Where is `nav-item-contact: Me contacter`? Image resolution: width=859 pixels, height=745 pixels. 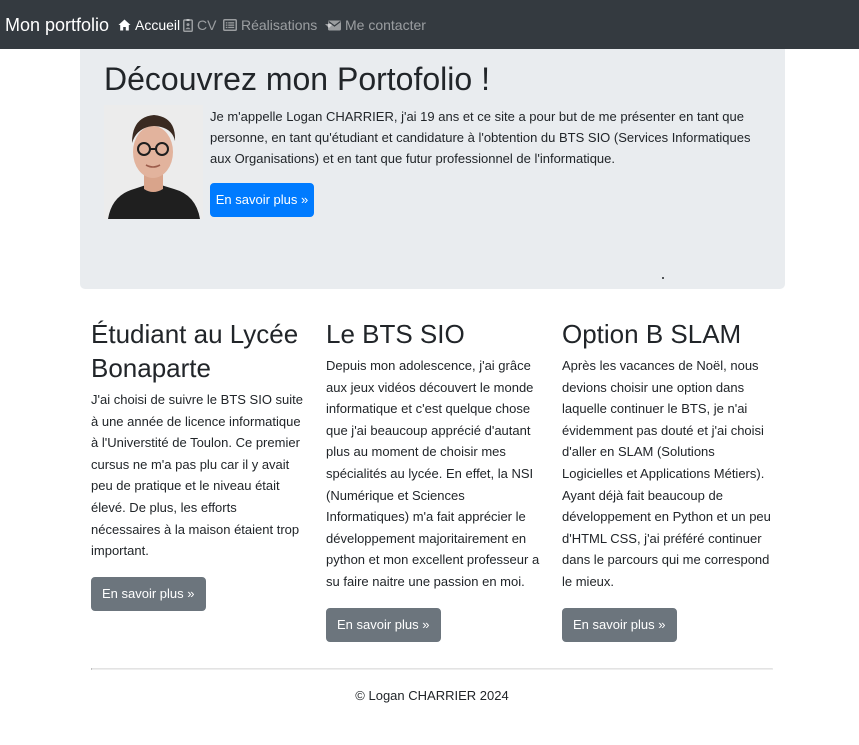
nav-item-contact: Me contacter is located at coordinates (377, 25).